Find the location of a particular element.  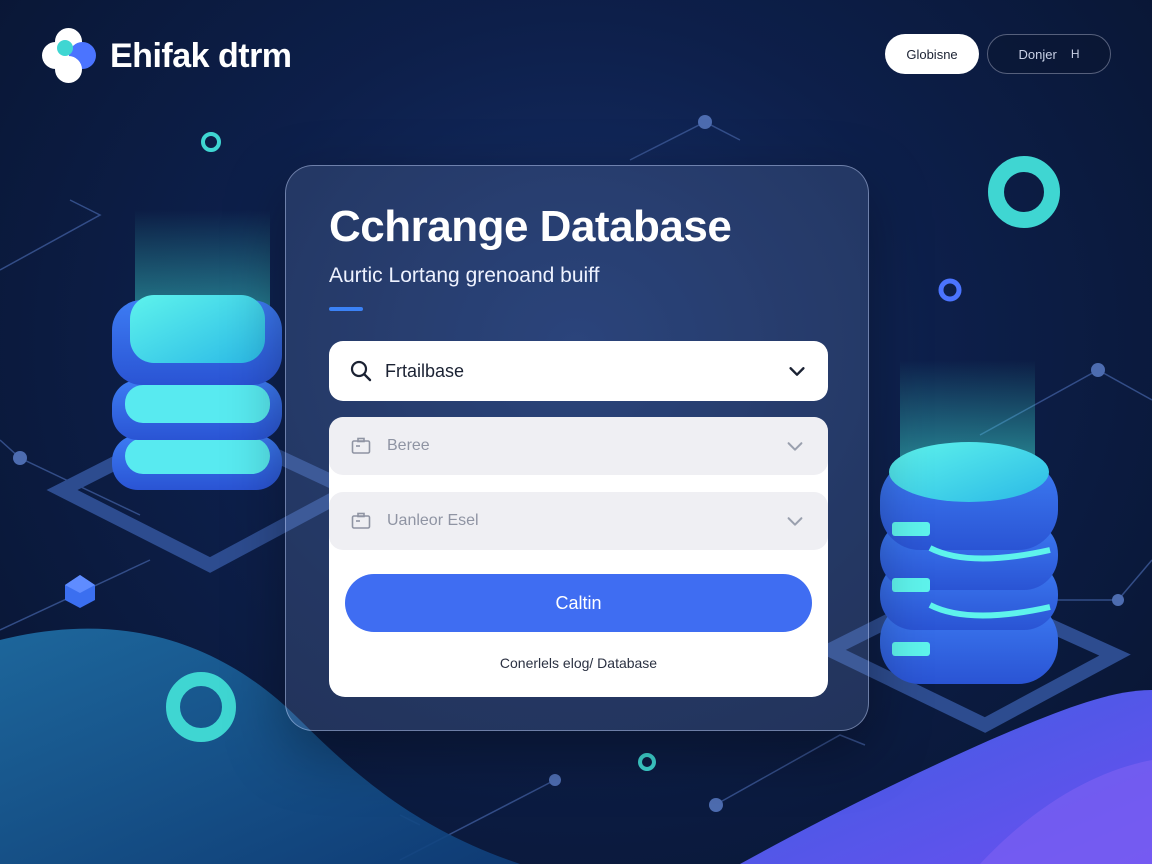

primary-header-button: Globisne is located at coordinates (932, 54).